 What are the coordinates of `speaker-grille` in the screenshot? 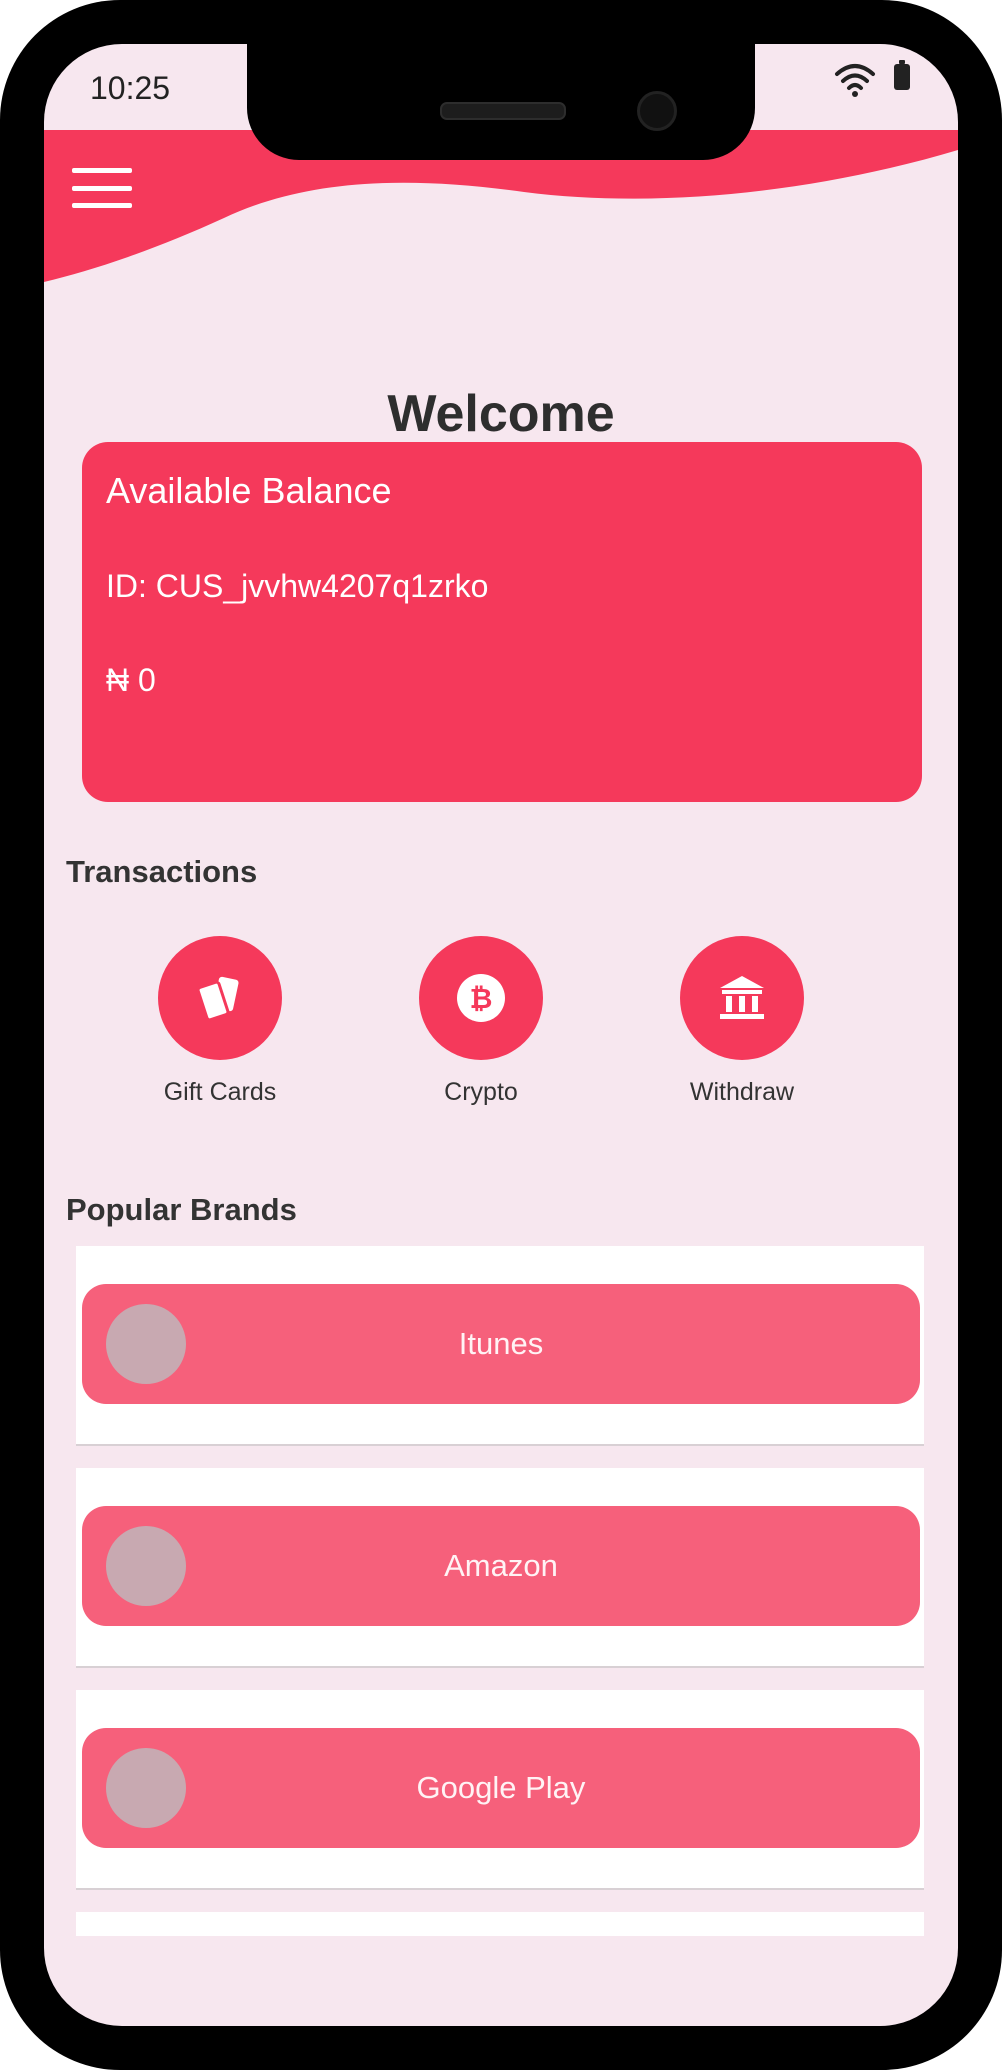 It's located at (503, 111).